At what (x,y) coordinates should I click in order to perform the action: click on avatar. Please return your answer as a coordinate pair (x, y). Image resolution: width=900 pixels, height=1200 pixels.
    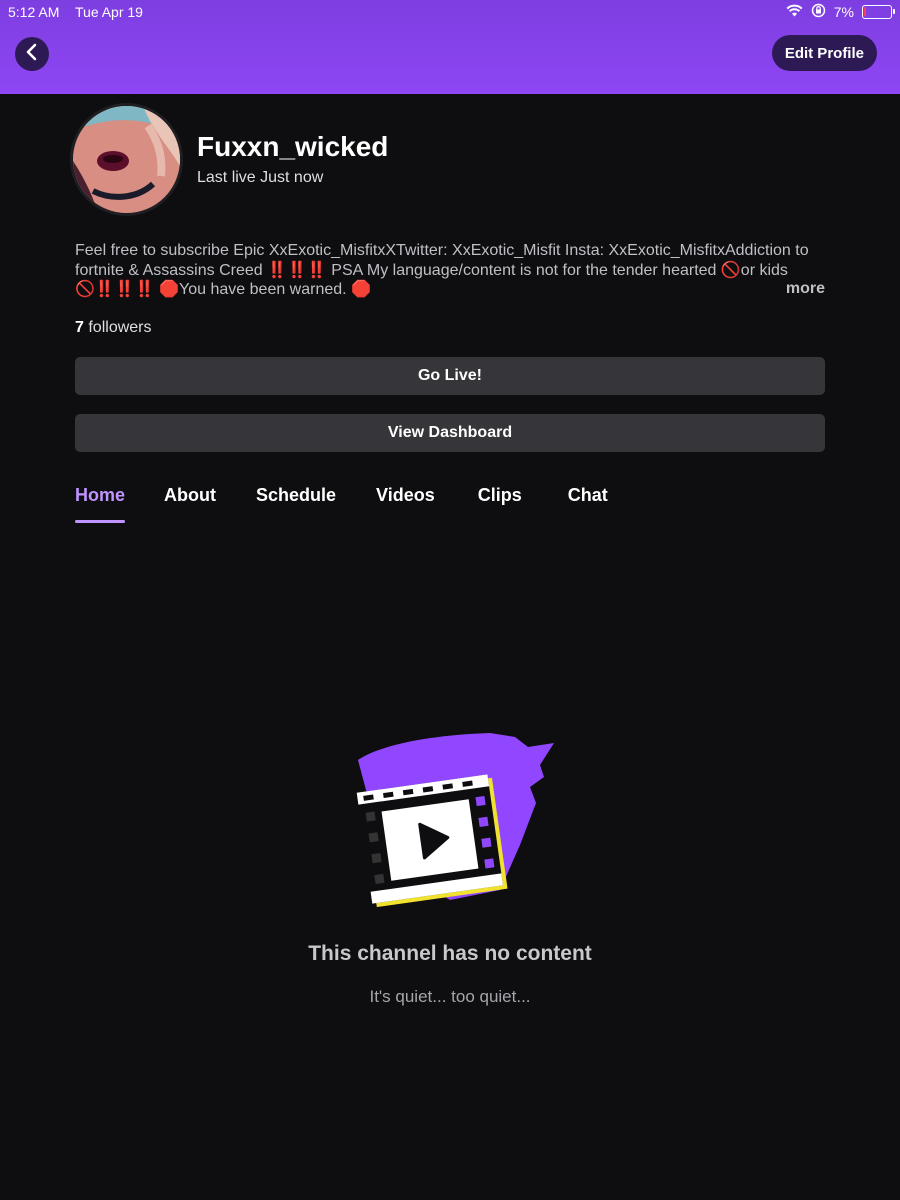
    Looking at the image, I should click on (126, 159).